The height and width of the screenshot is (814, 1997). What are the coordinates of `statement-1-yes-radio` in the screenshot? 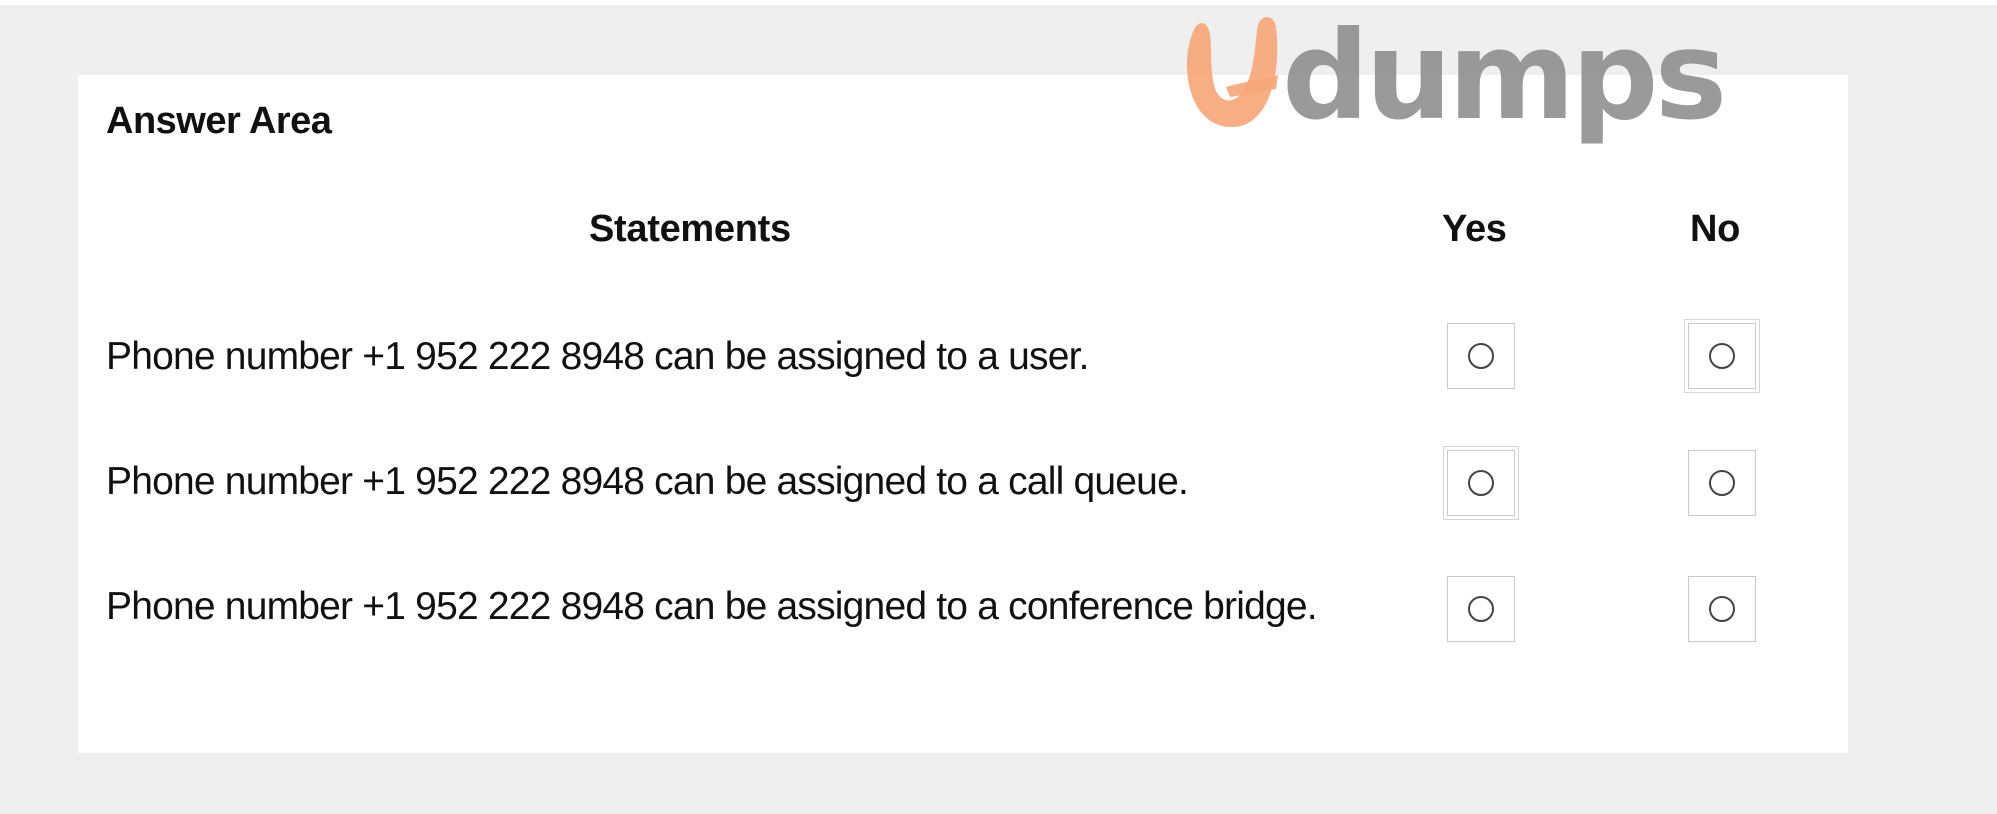 It's located at (1481, 356).